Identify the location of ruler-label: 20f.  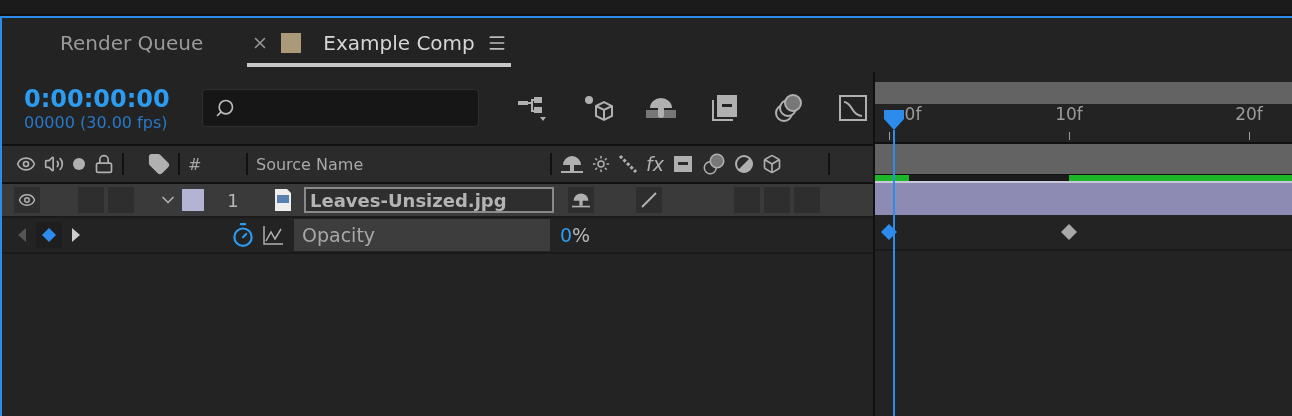
(1249, 114).